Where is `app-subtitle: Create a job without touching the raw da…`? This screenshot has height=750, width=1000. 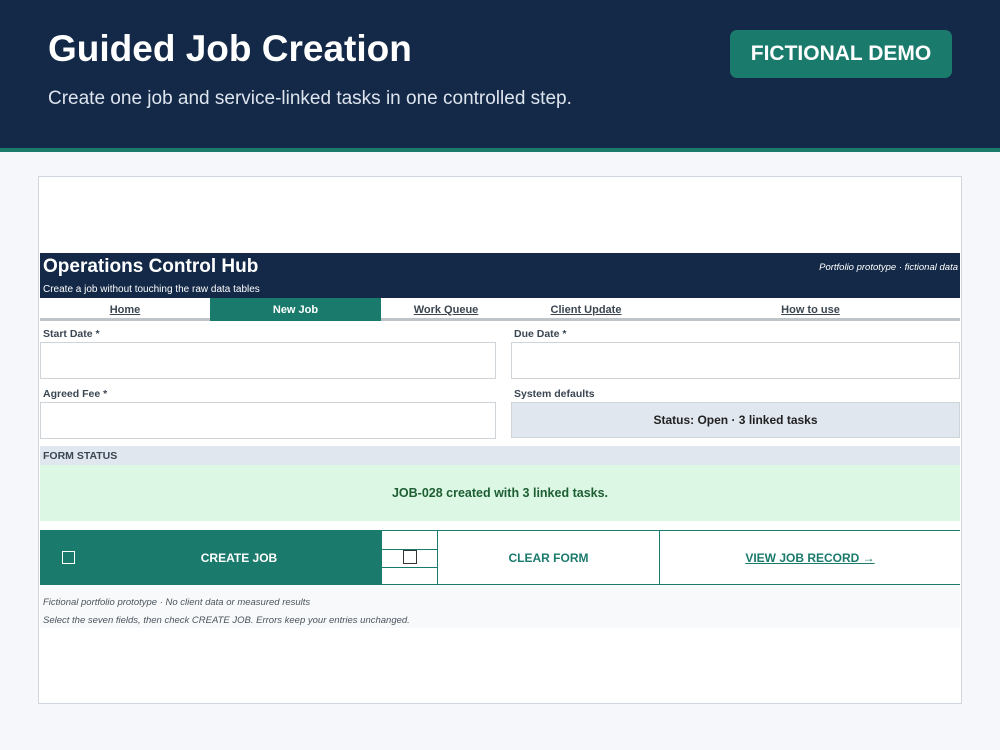
app-subtitle: Create a job without touching the raw da… is located at coordinates (151, 289).